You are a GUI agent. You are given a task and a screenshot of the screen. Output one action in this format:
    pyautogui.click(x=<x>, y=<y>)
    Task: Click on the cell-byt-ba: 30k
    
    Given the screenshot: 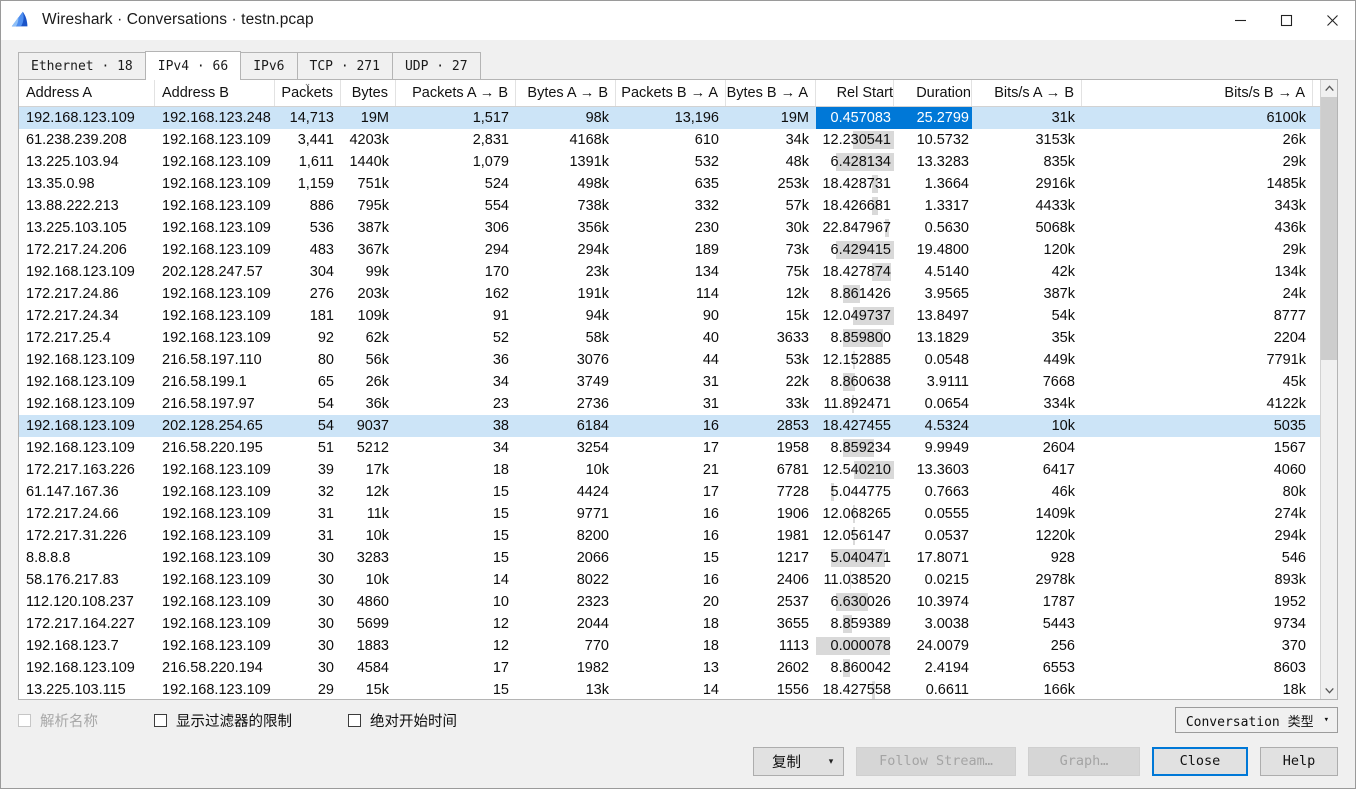 What is the action you would take?
    pyautogui.click(x=771, y=228)
    